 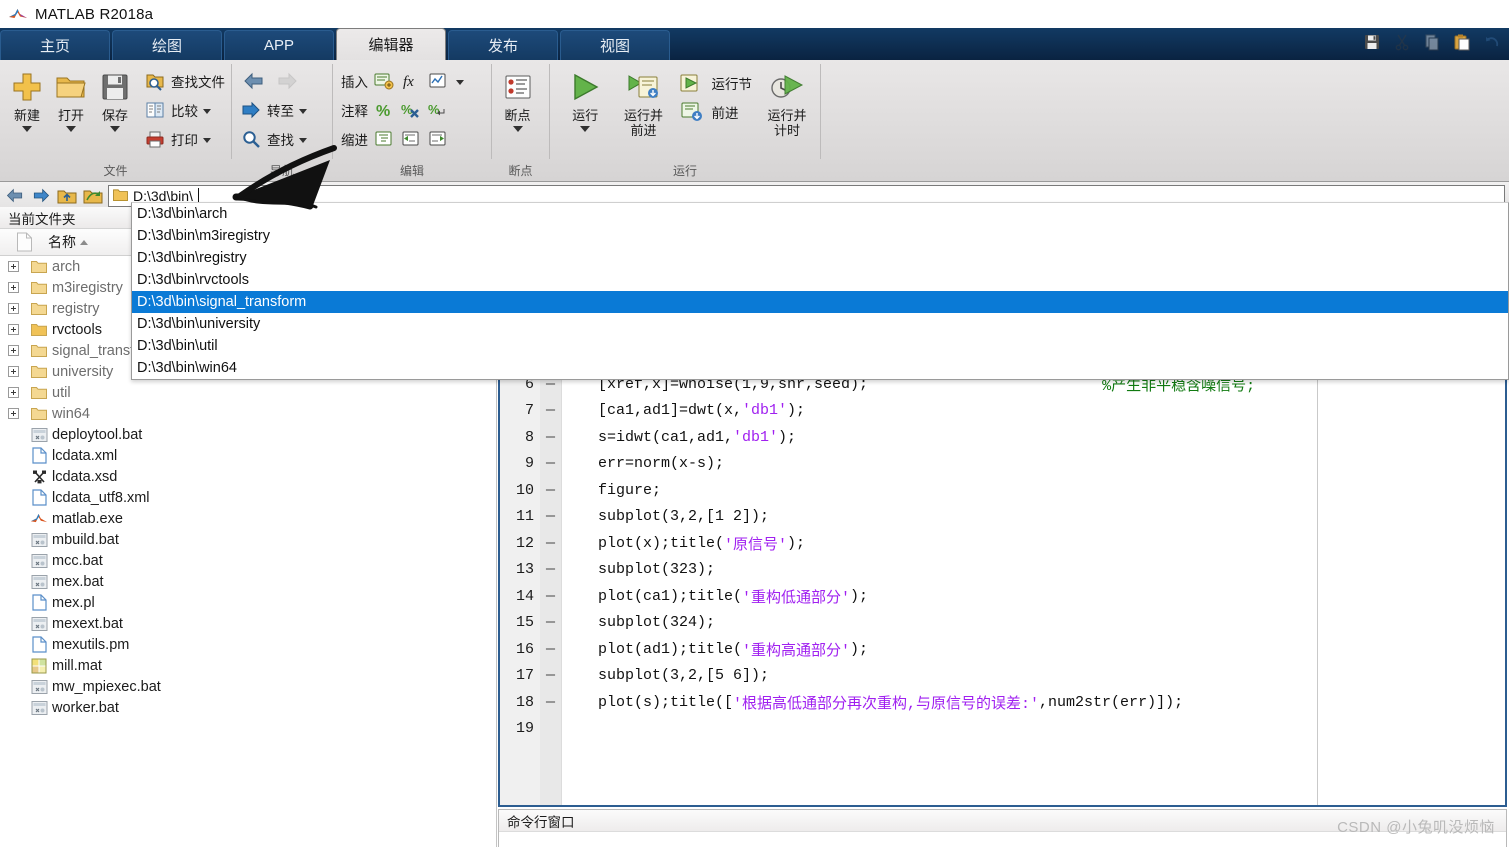 What do you see at coordinates (820, 302) in the screenshot?
I see `address-dropdown-item: D:\3d\bin\signal_transform` at bounding box center [820, 302].